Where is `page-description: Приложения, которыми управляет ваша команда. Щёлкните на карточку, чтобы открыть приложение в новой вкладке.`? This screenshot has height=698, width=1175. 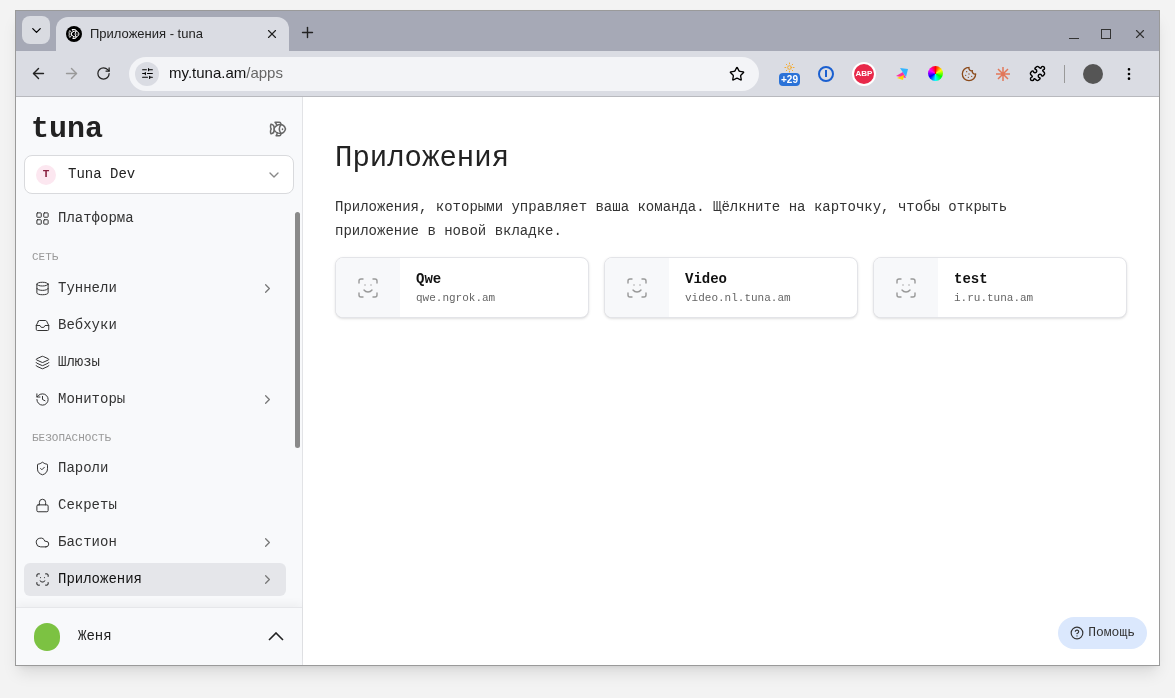 page-description: Приложения, которыми управляет ваша команда. Щёлкните на карточку, чтобы открыть приложение в новой вкладке. is located at coordinates (672, 219).